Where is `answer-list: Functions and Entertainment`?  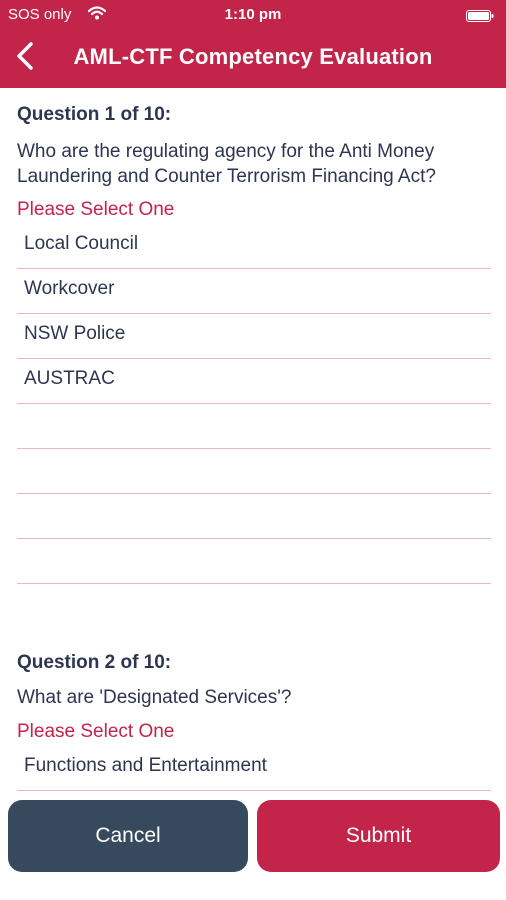 answer-list: Functions and Entertainment is located at coordinates (254, 768).